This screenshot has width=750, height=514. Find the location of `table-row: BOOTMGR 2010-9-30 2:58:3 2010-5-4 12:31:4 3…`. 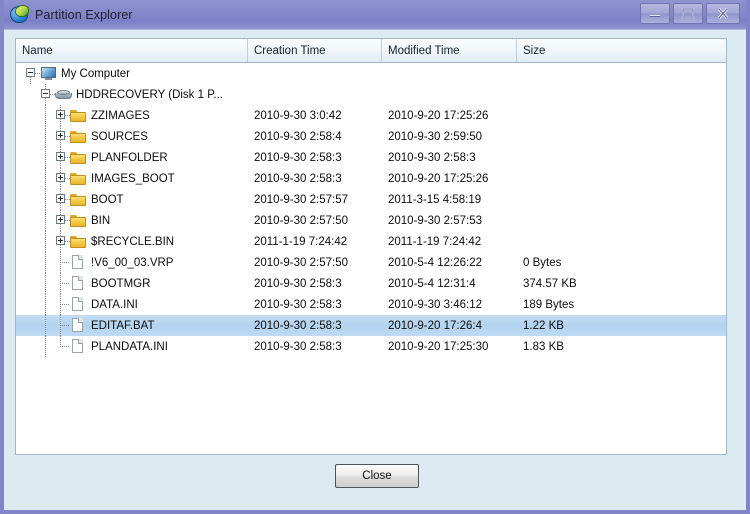

table-row: BOOTMGR 2010-9-30 2:58:3 2010-5-4 12:31:4 3… is located at coordinates (371, 283).